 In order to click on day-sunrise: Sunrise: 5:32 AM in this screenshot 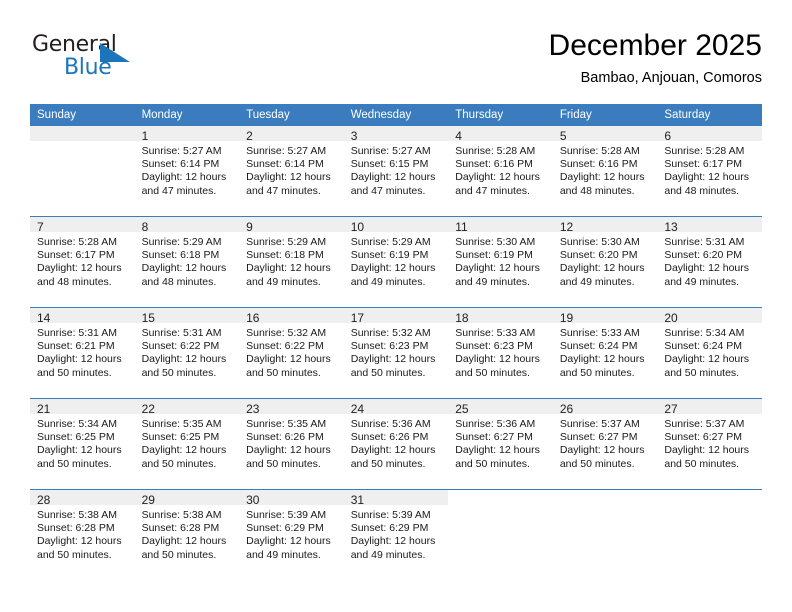, I will do `click(286, 333)`.